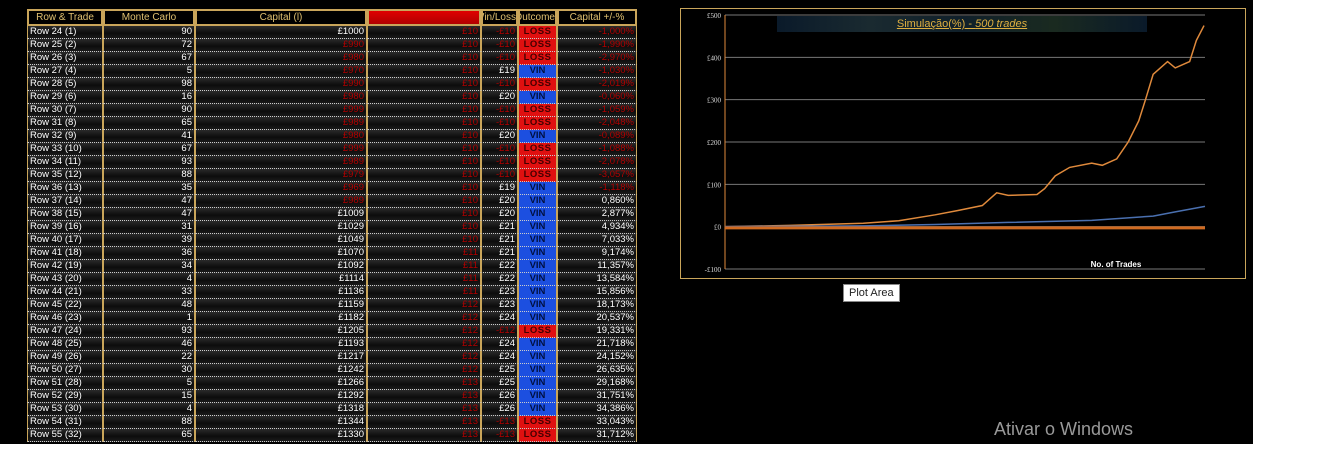  What do you see at coordinates (149, 162) in the screenshot?
I see `cell-monte-carlo: 93` at bounding box center [149, 162].